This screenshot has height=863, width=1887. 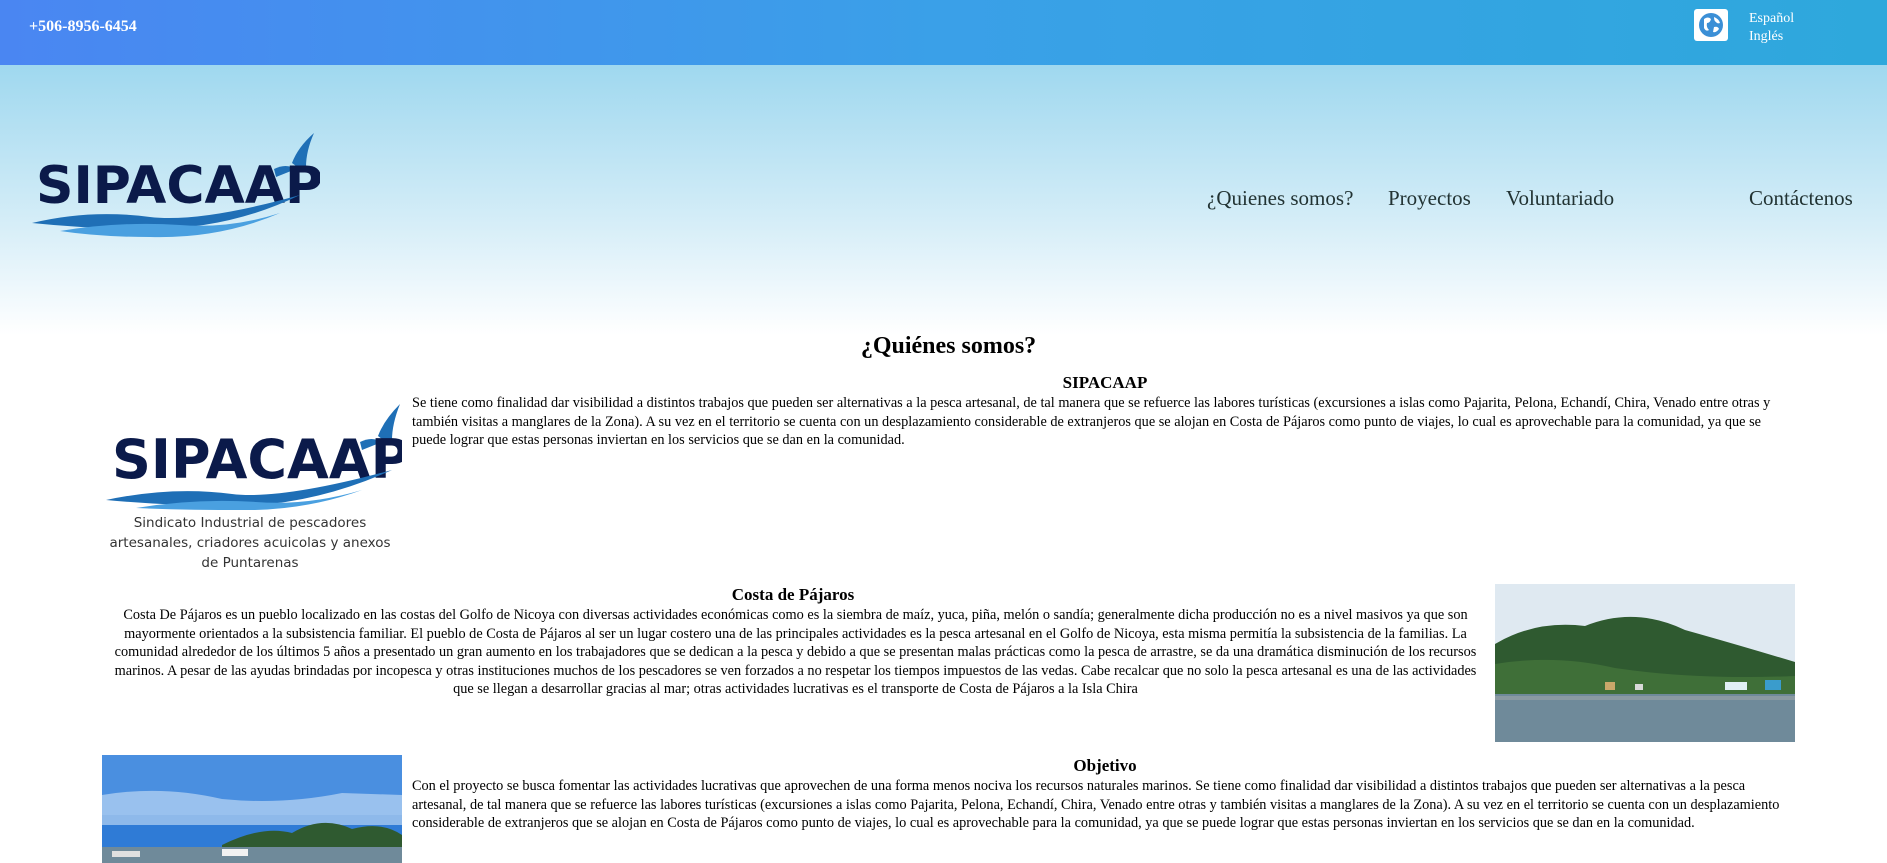 I want to click on phone-number: +506-8956-6454, so click(x=83, y=27).